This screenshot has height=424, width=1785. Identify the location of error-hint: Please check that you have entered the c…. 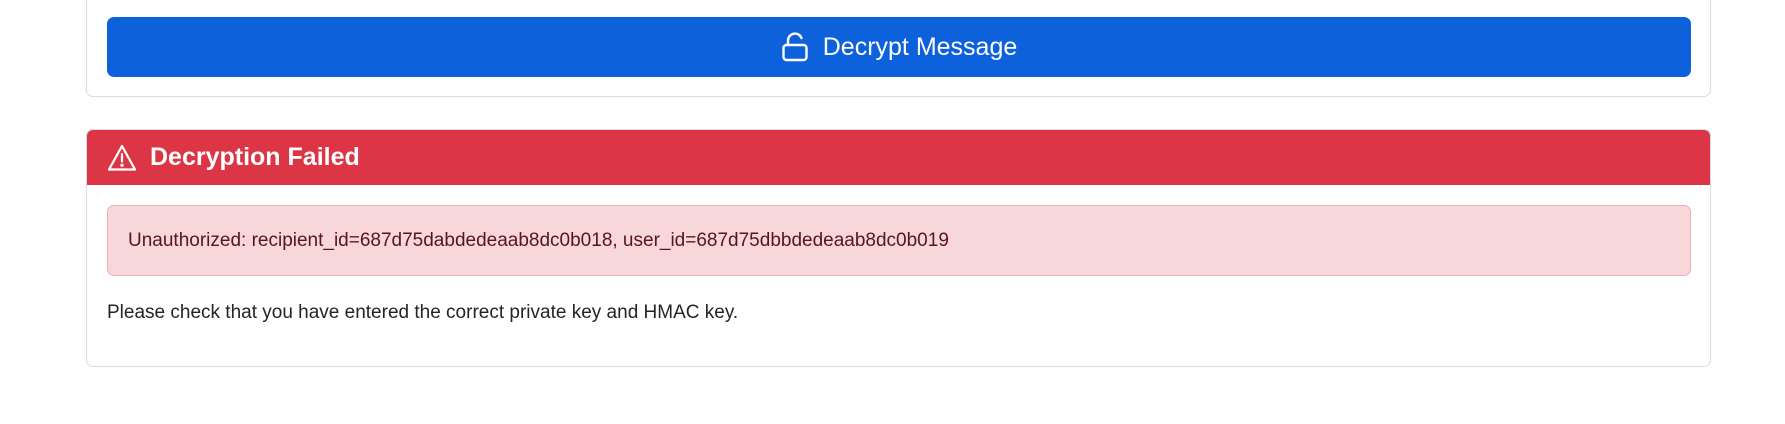
(423, 312).